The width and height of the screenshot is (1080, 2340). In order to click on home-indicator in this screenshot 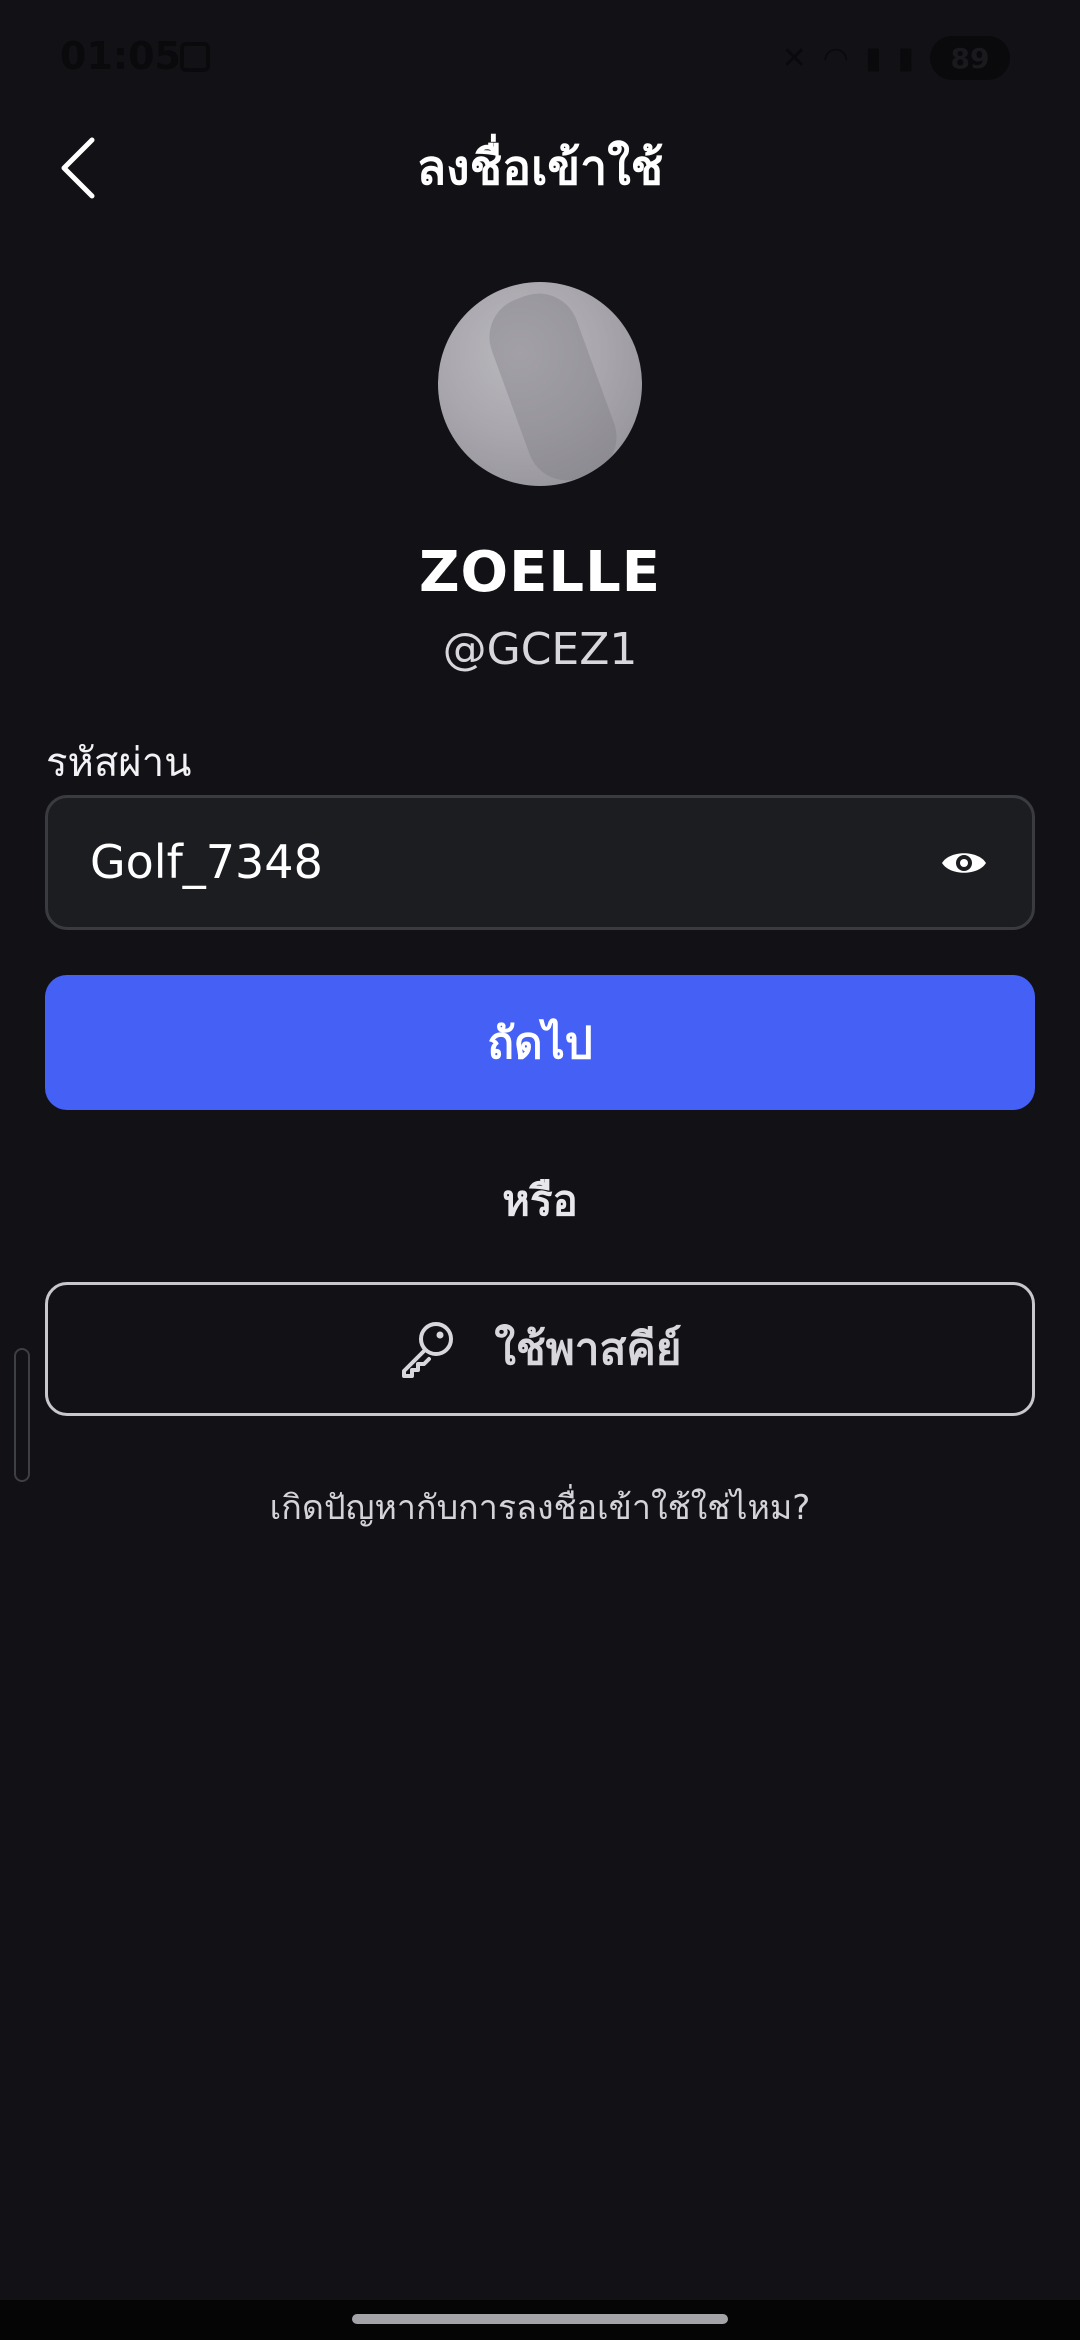, I will do `click(540, 2319)`.